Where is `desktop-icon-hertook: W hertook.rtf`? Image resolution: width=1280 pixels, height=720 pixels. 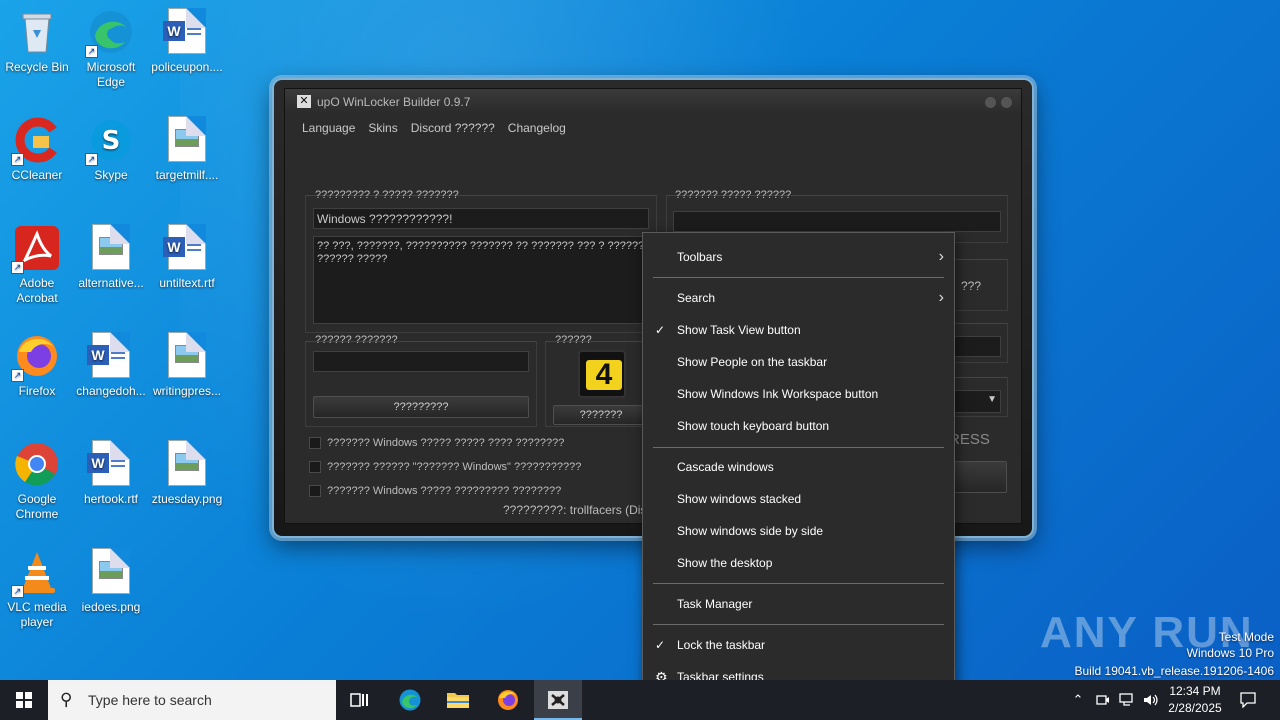 desktop-icon-hertook: W hertook.rtf is located at coordinates (111, 473).